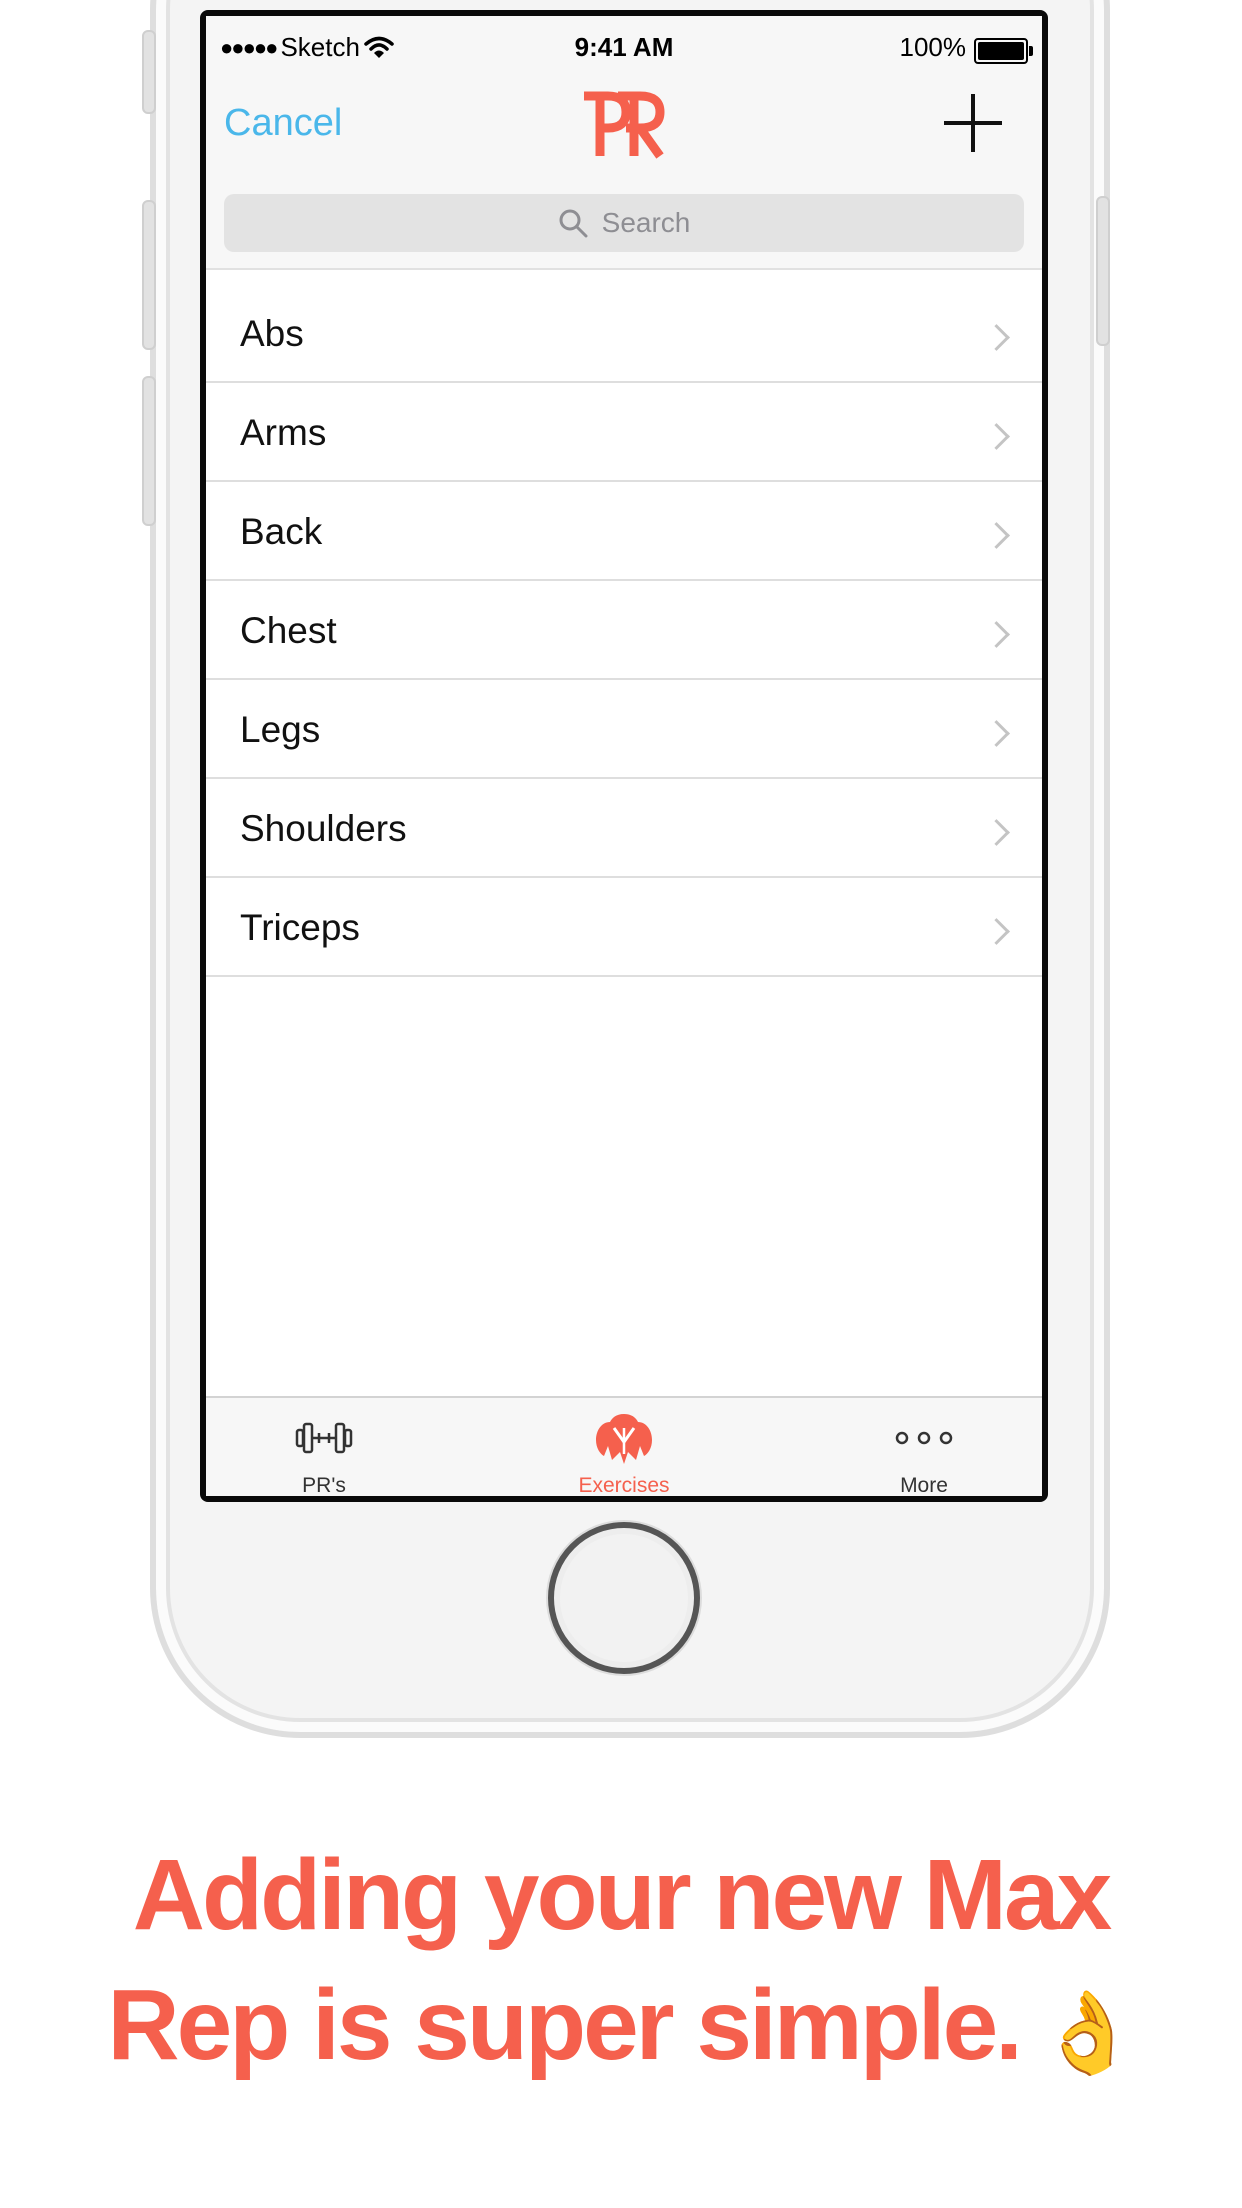  I want to click on list-item-label: Legs, so click(280, 729).